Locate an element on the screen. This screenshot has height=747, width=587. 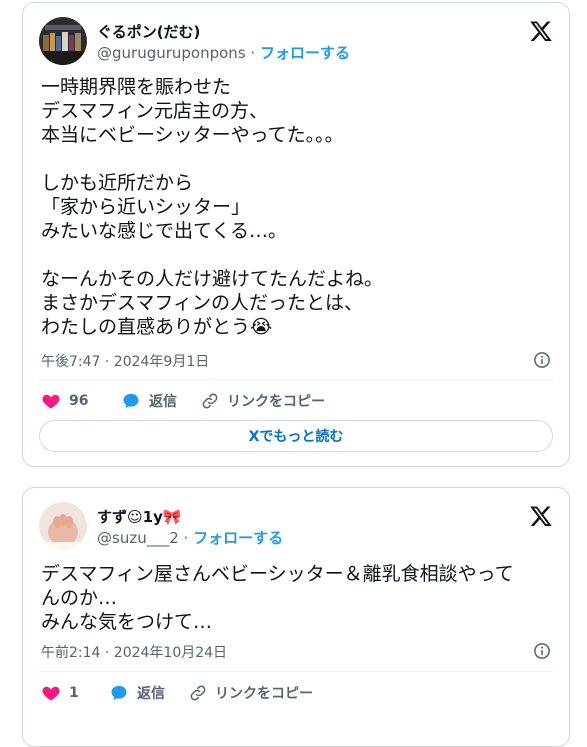
display-name: すず☺︎1y🎀 is located at coordinates (139, 516).